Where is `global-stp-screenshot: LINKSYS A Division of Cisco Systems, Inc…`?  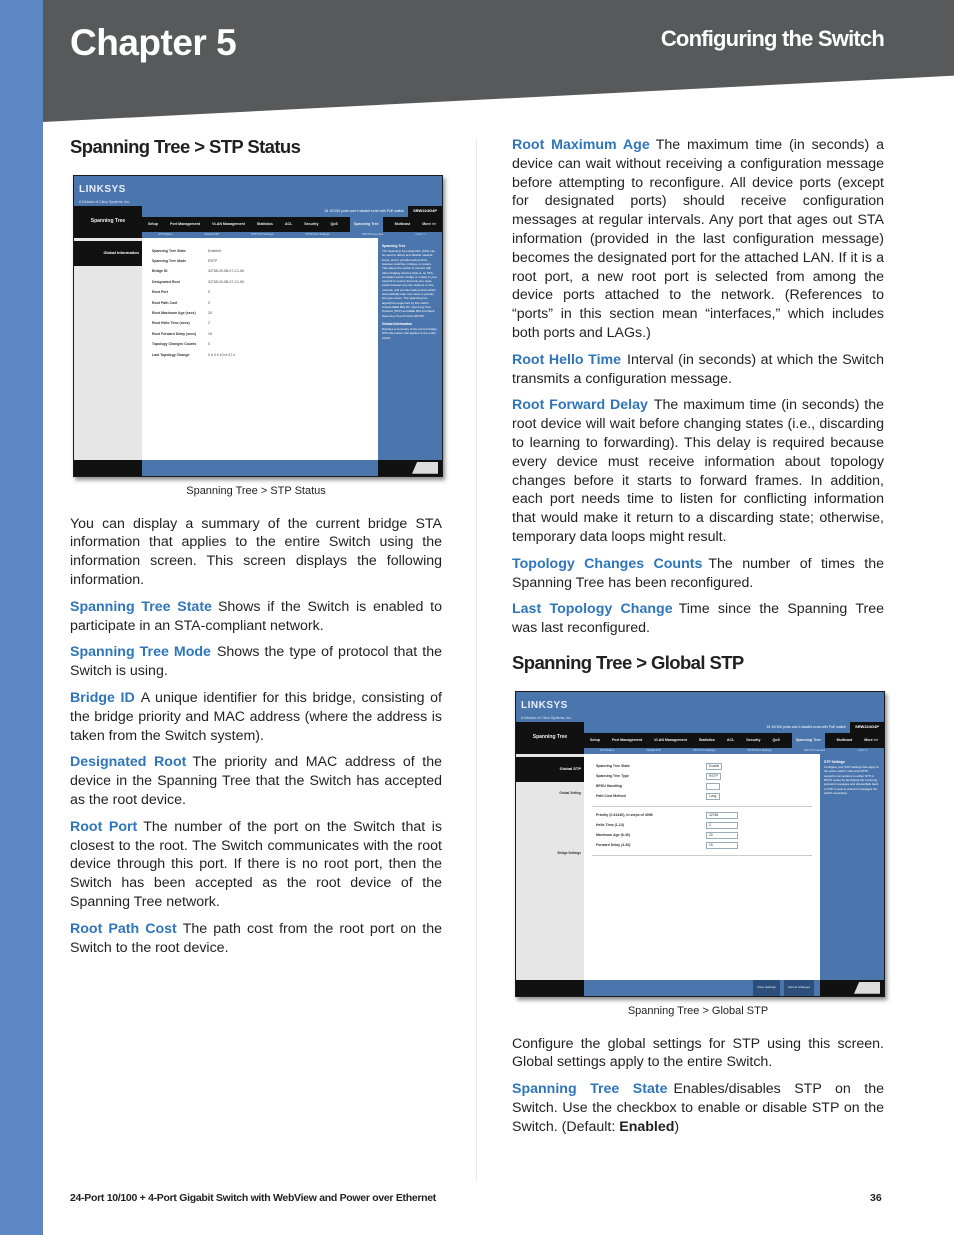 global-stp-screenshot: LINKSYS A Division of Cisco Systems, Inc… is located at coordinates (700, 843).